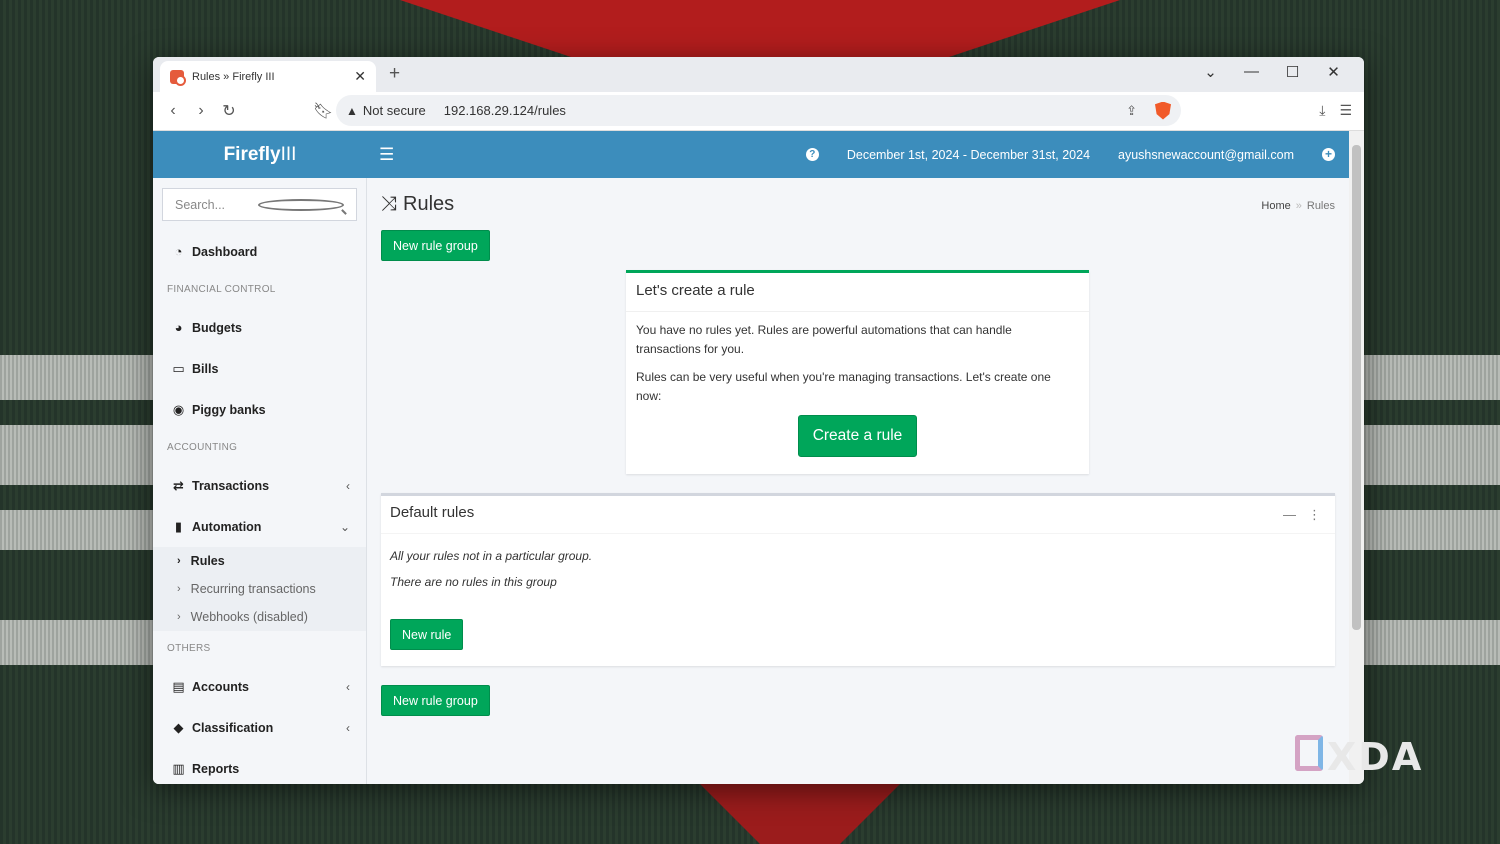 This screenshot has width=1500, height=844. I want to click on sidebar-item-label: Reports, so click(216, 768).